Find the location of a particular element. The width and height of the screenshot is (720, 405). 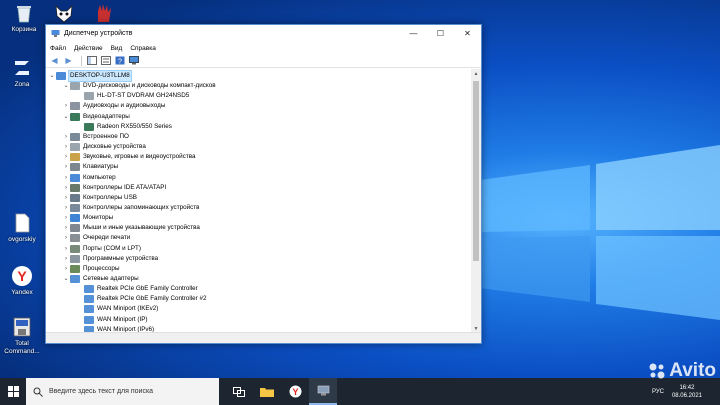

tree-item: HL-DT-ST DVDRAM GH24NSD5 is located at coordinates (132, 96).